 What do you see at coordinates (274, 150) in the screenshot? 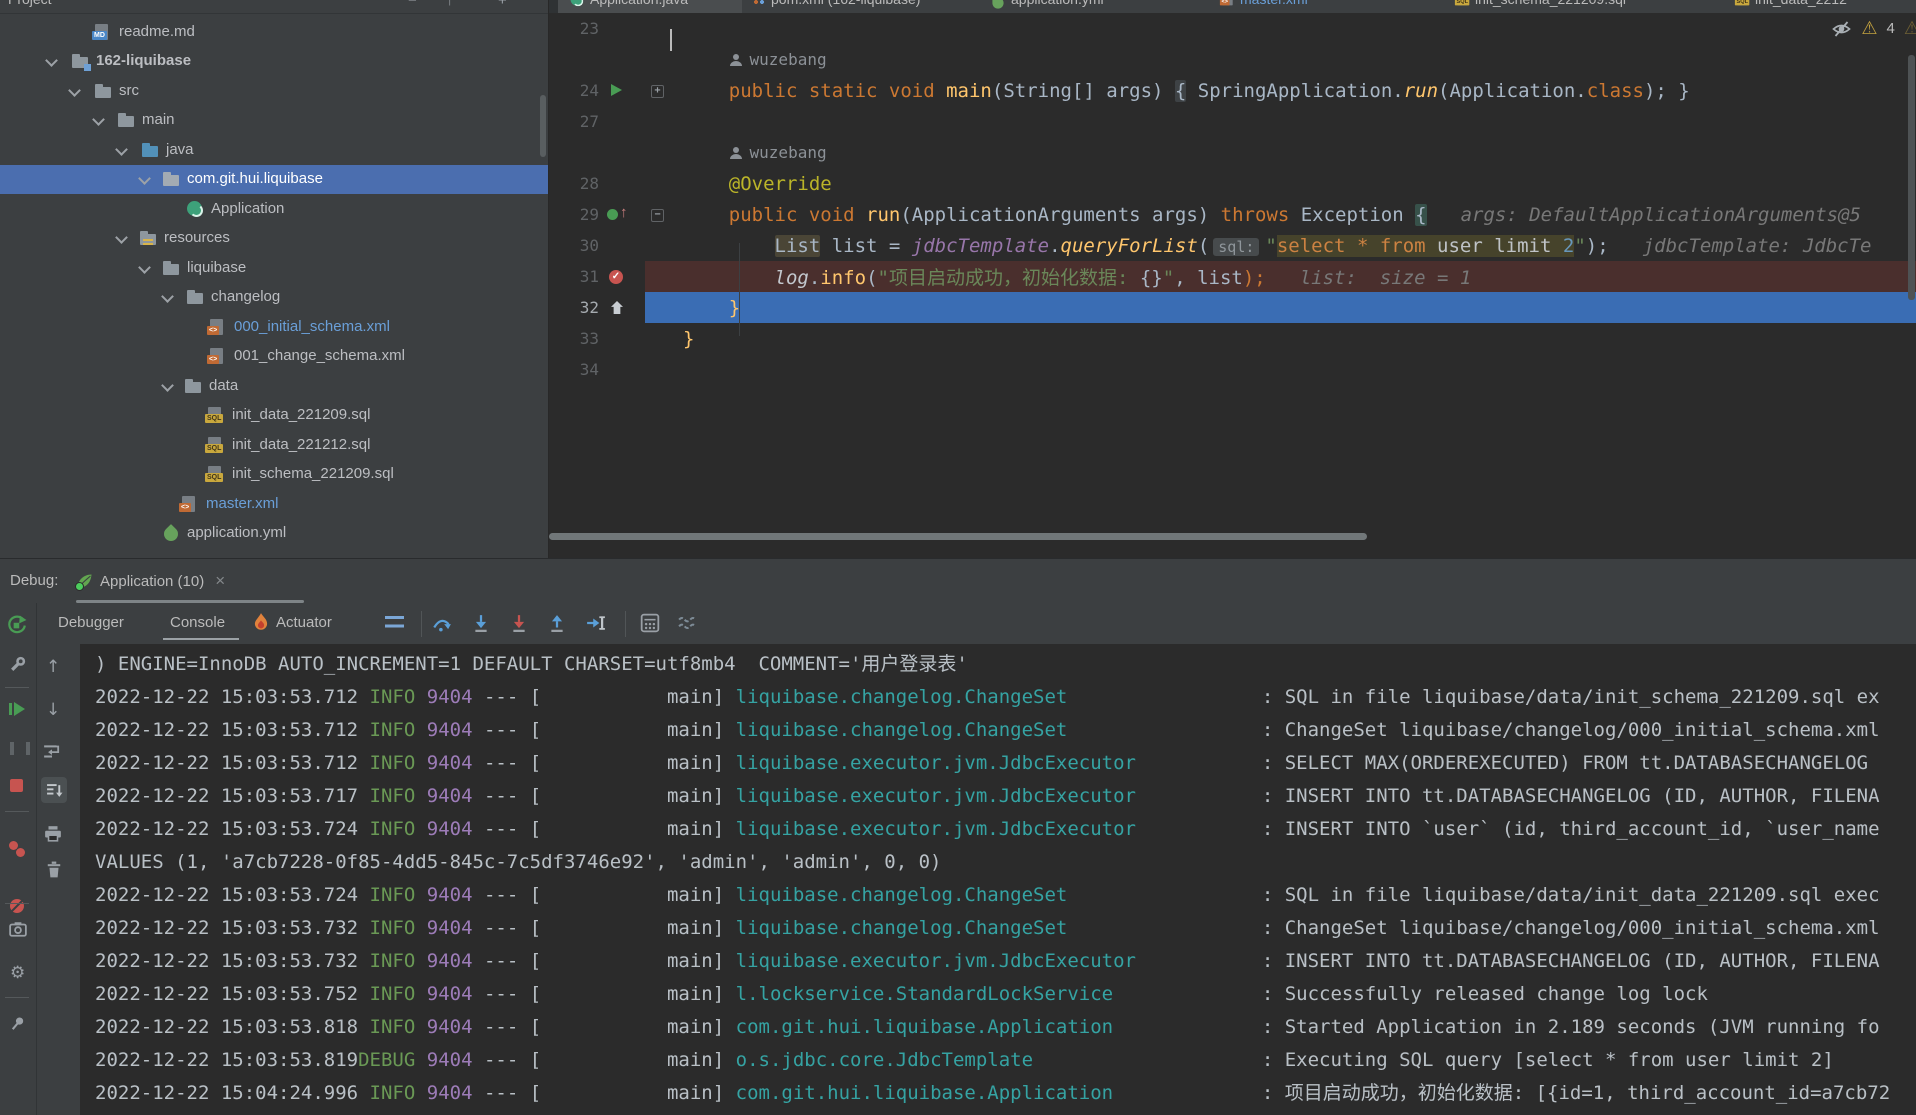
I see `tree-item-java: java` at bounding box center [274, 150].